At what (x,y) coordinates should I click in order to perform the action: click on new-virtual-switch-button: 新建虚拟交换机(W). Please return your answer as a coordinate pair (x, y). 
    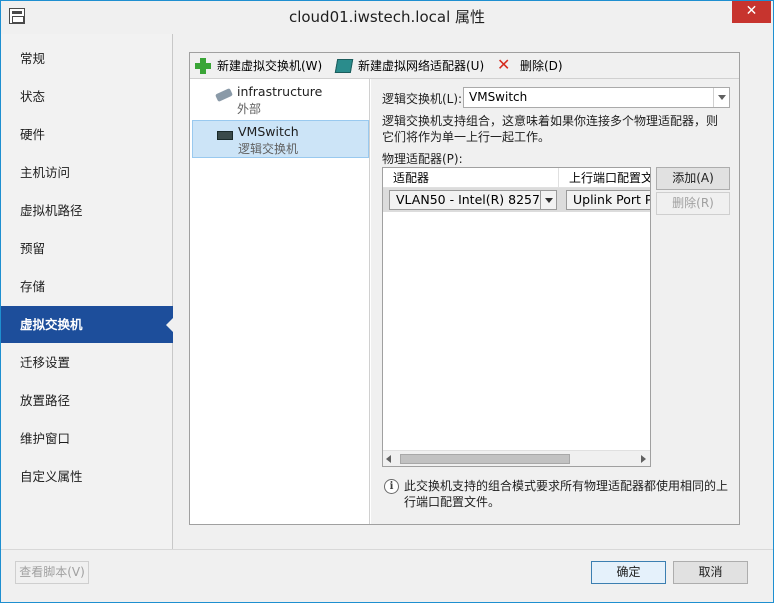
    Looking at the image, I should click on (261, 66).